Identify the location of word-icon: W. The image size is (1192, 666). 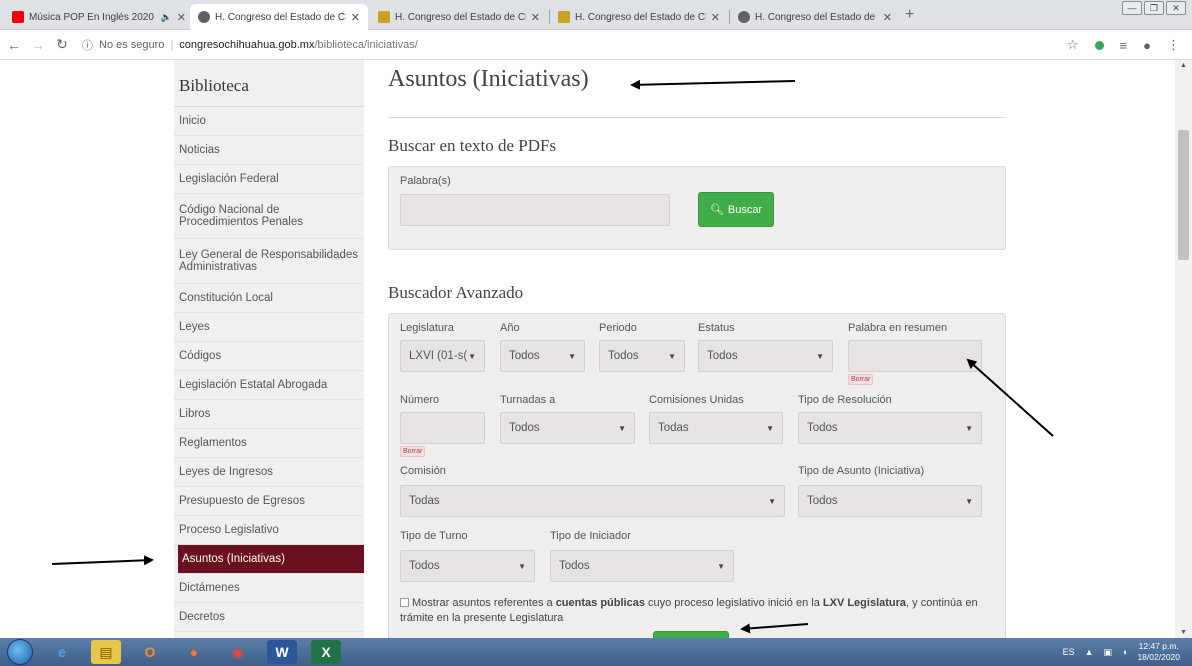
(282, 652).